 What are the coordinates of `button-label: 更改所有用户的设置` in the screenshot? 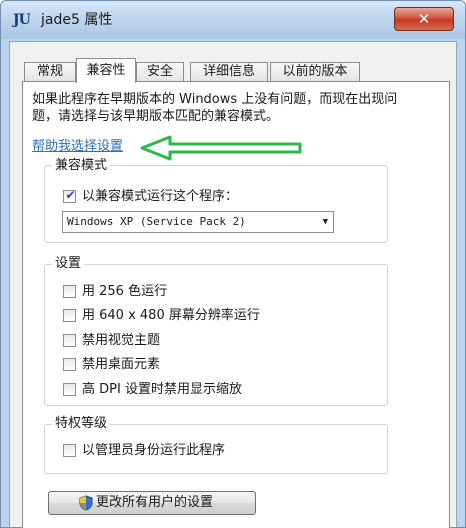 It's located at (155, 502).